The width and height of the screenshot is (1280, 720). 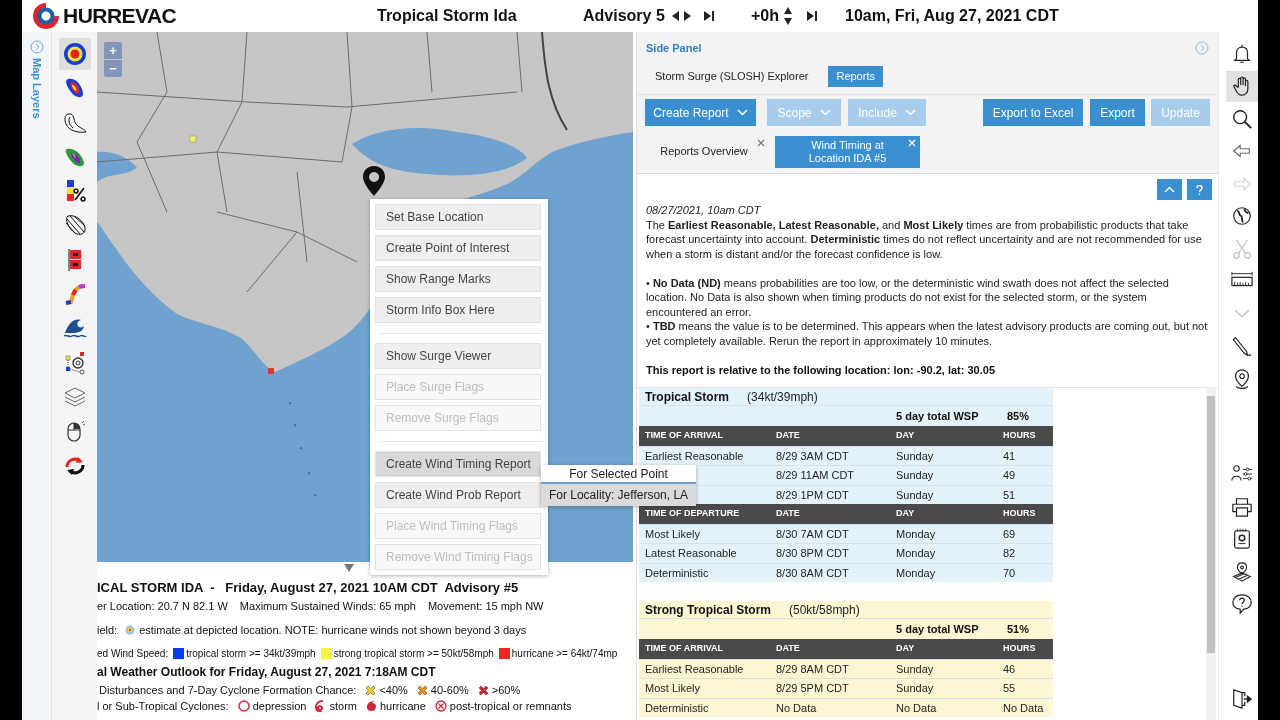 What do you see at coordinates (349, 568) in the screenshot?
I see `expand-icon` at bounding box center [349, 568].